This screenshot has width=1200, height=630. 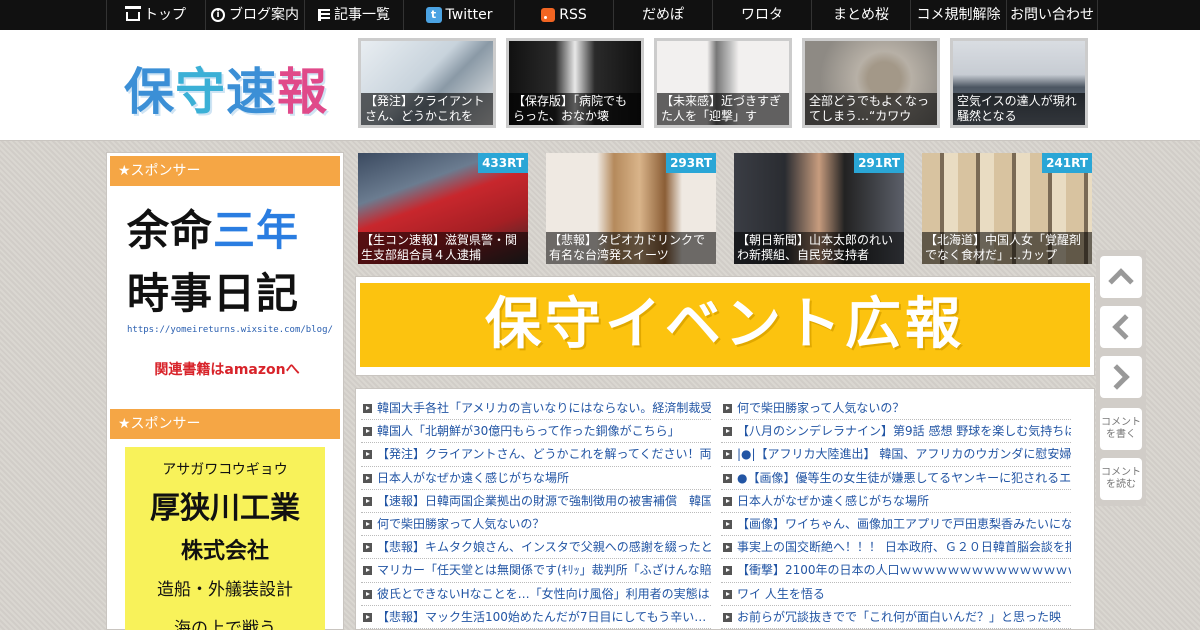 I want to click on chevron-left-icon, so click(x=1125, y=327).